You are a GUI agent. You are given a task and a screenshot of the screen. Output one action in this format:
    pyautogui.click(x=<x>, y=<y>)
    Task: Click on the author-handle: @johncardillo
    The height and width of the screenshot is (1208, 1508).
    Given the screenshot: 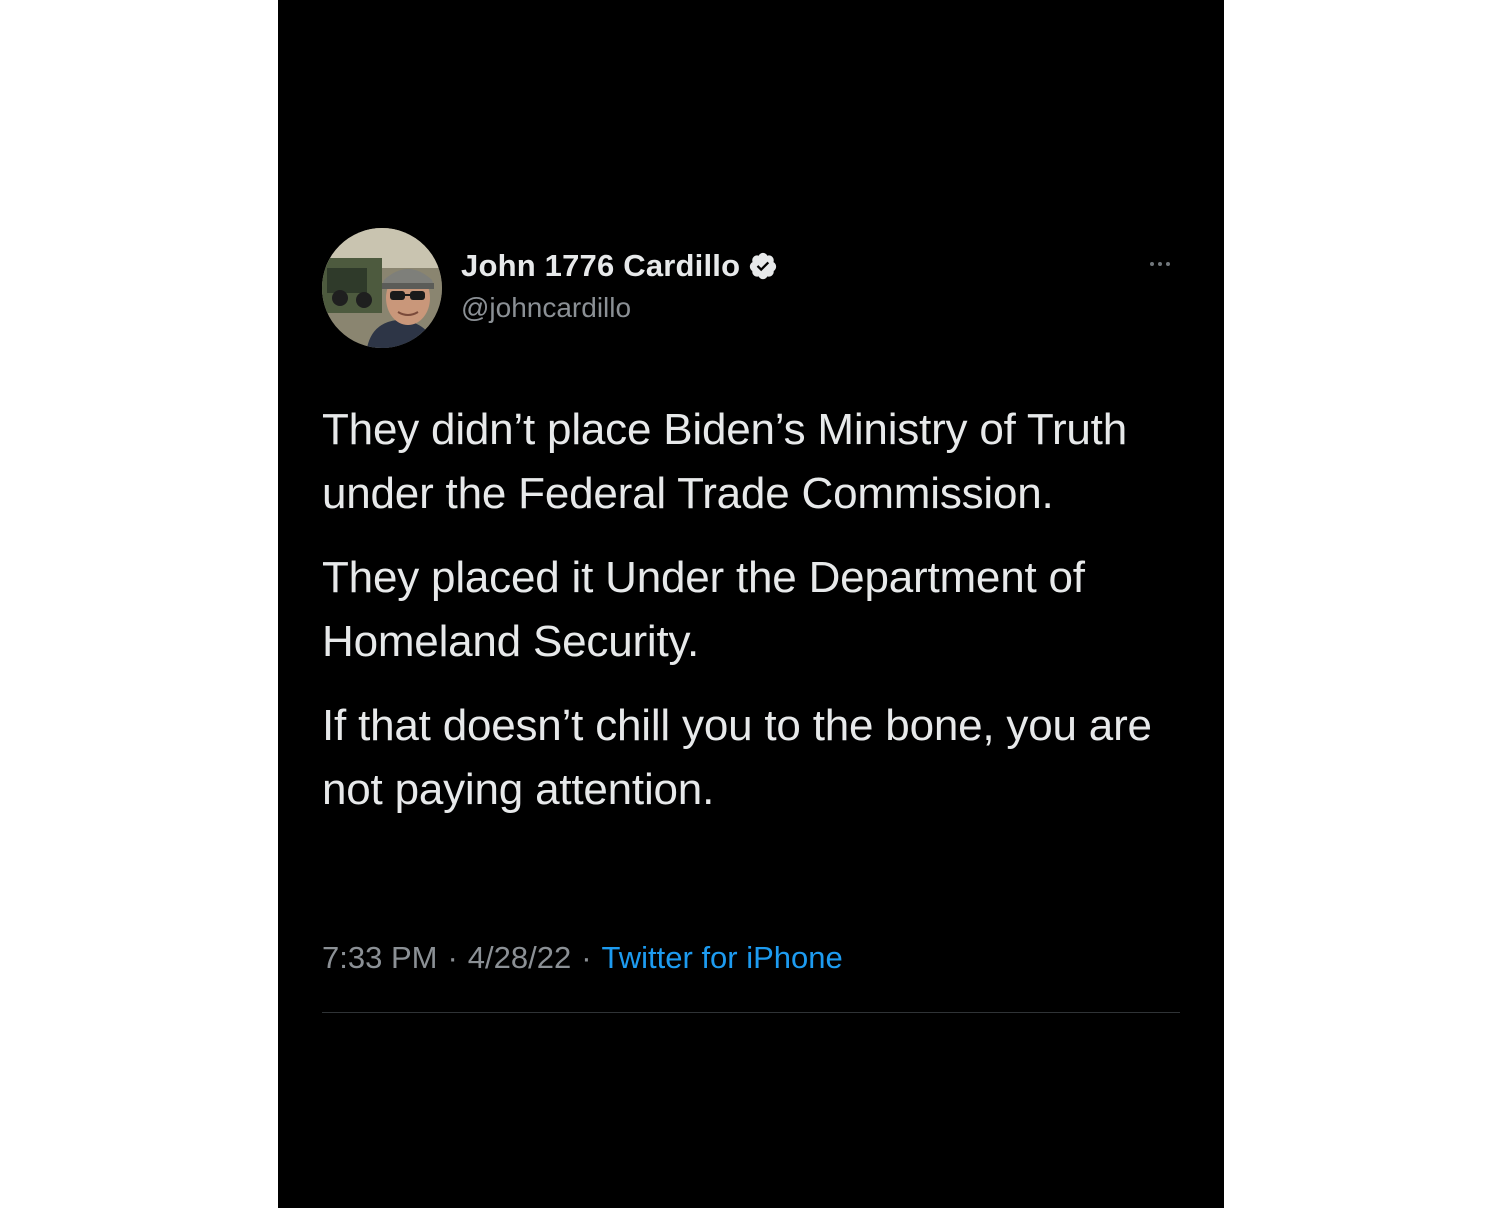 What is the action you would take?
    pyautogui.click(x=546, y=308)
    